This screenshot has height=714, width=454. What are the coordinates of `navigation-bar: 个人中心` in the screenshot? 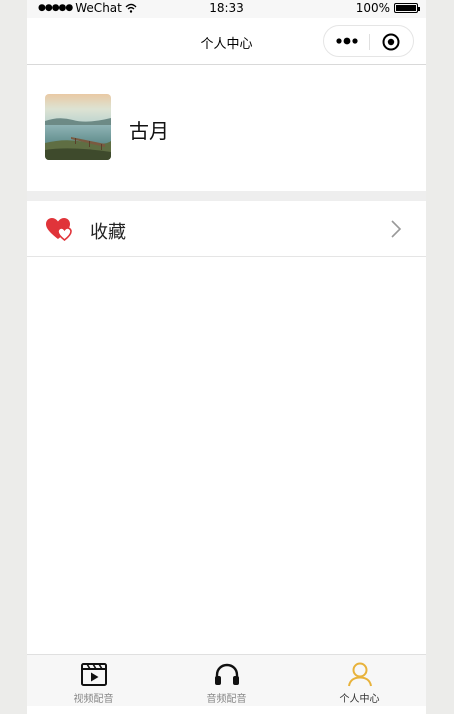 It's located at (226, 41).